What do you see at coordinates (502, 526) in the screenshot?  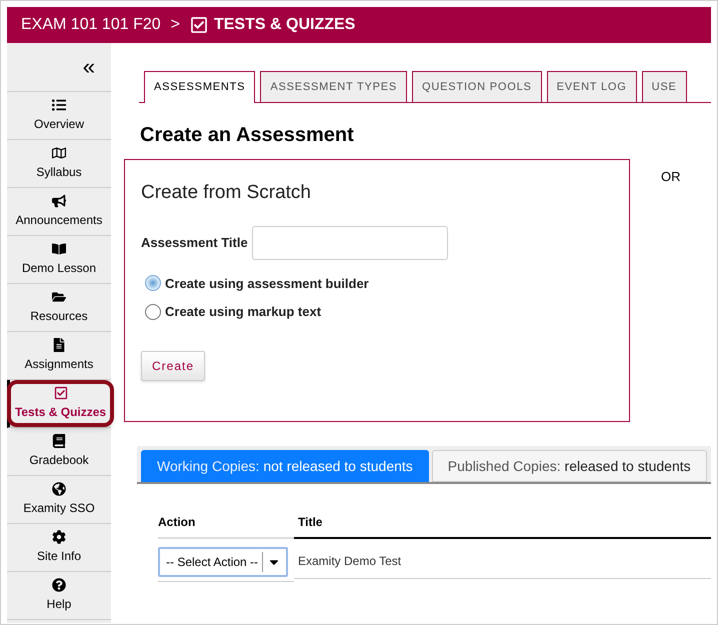 I see `column-header: Title` at bounding box center [502, 526].